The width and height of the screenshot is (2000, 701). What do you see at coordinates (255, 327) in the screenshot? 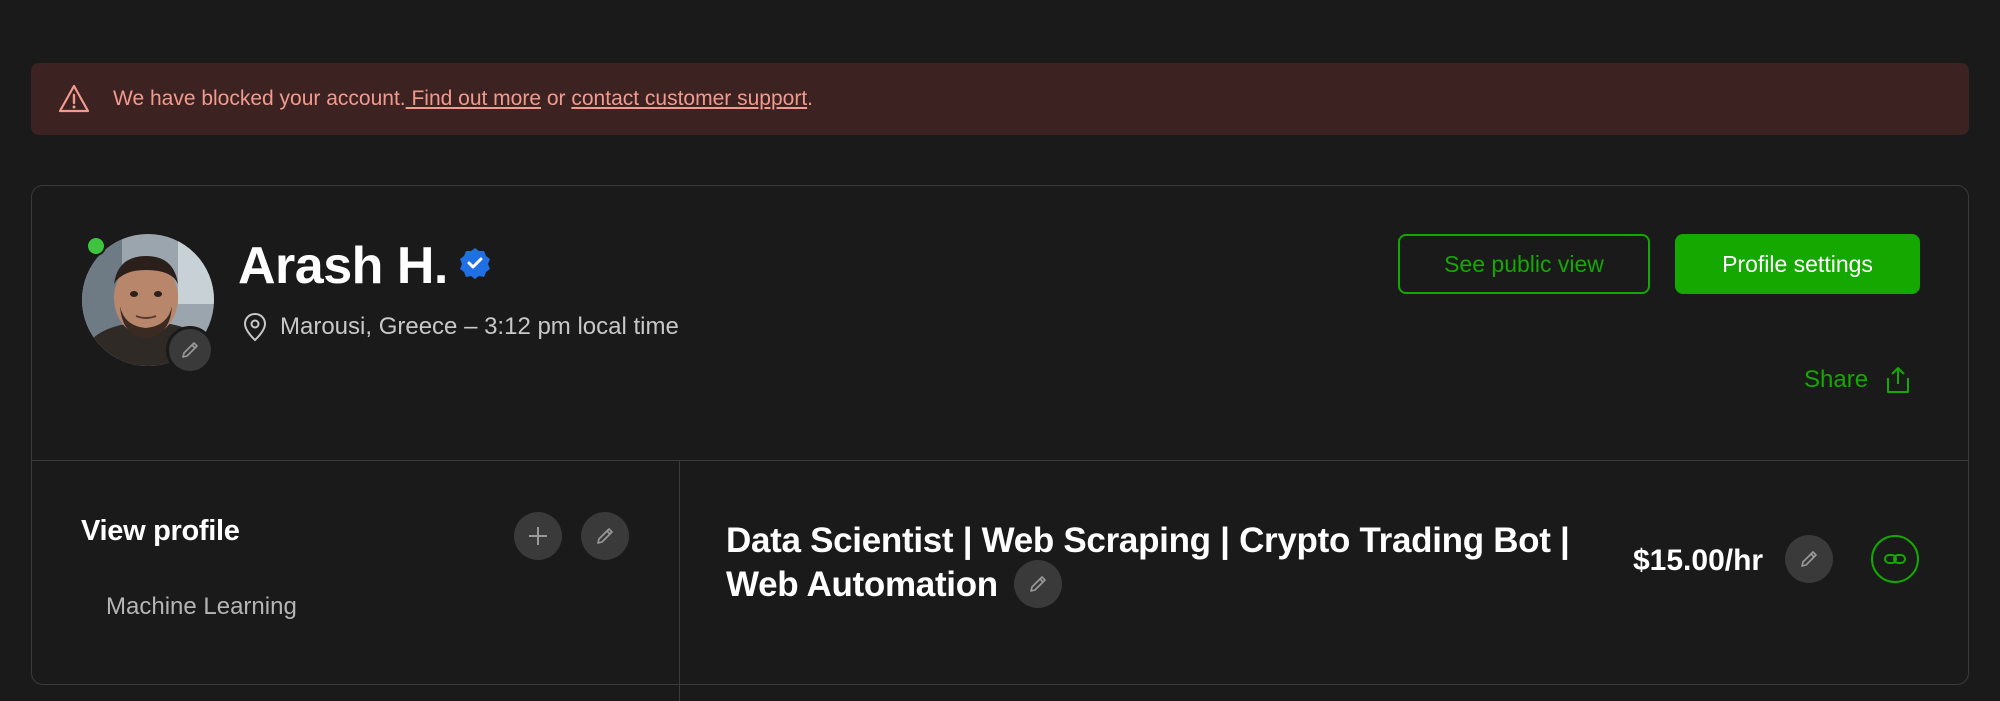
I see `location-pin-icon` at bounding box center [255, 327].